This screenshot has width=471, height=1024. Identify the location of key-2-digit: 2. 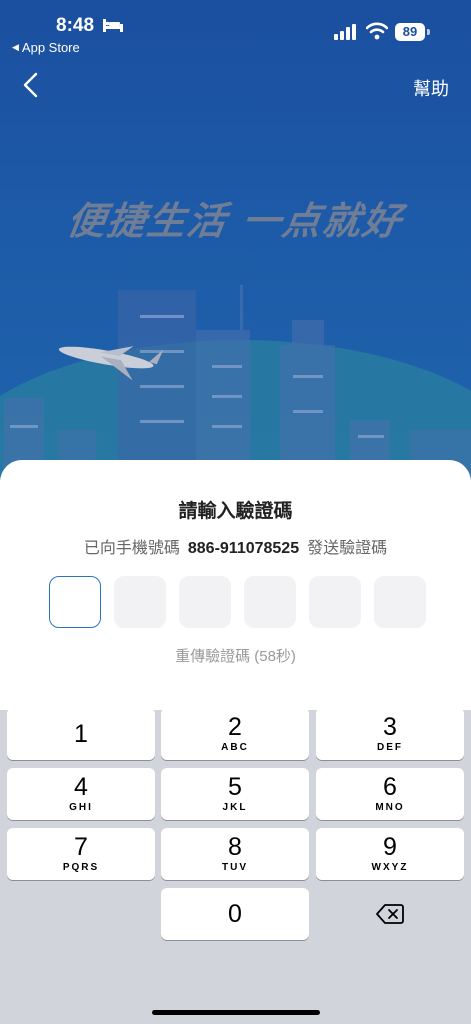
(235, 727).